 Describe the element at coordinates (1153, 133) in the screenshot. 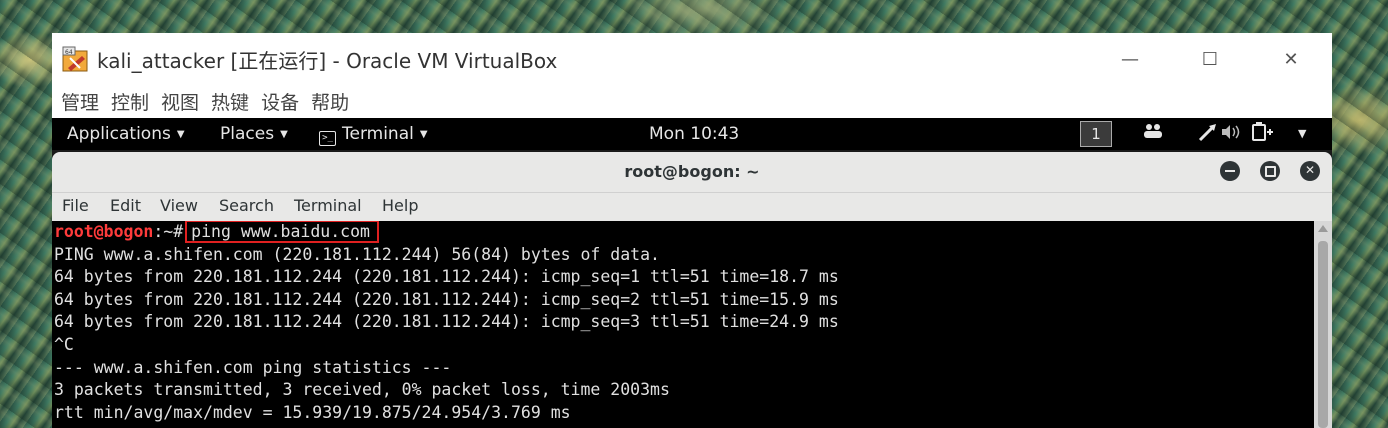

I see `people-icon` at that location.